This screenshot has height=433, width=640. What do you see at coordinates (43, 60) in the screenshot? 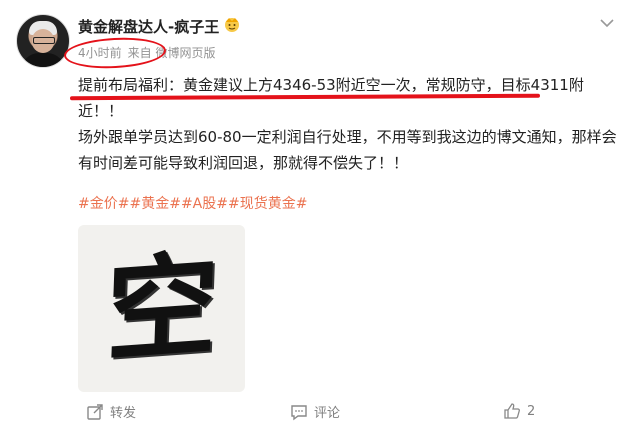
I see `avatar-suit` at bounding box center [43, 60].